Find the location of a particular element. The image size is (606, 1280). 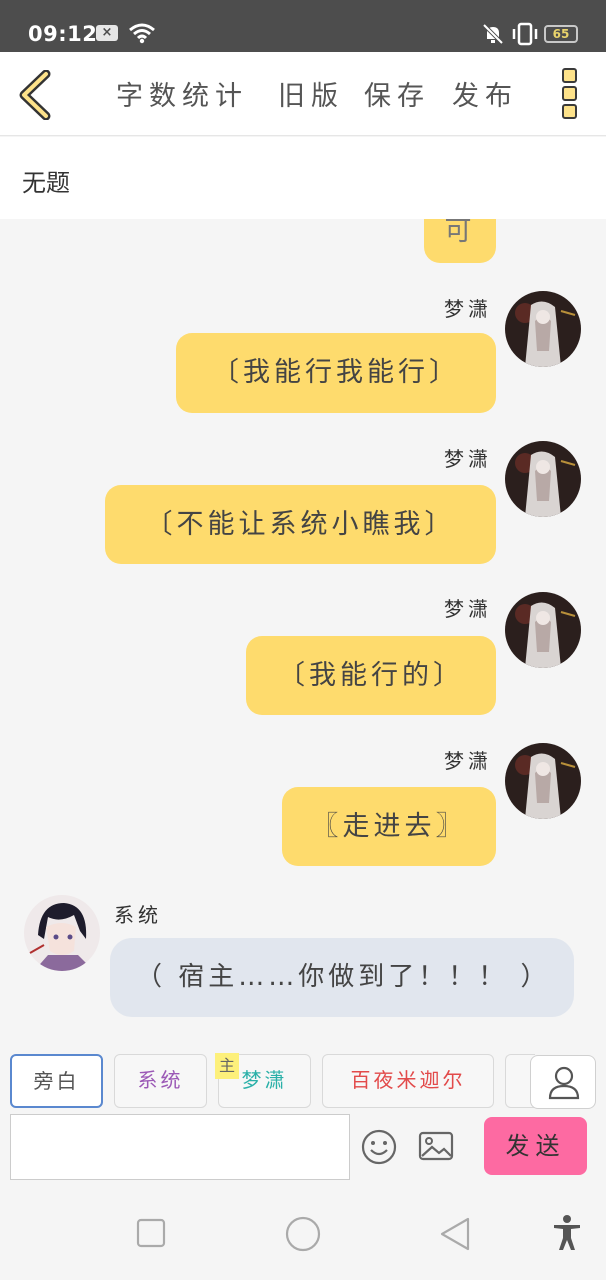

word-count-button: 字数统计 is located at coordinates (182, 93).